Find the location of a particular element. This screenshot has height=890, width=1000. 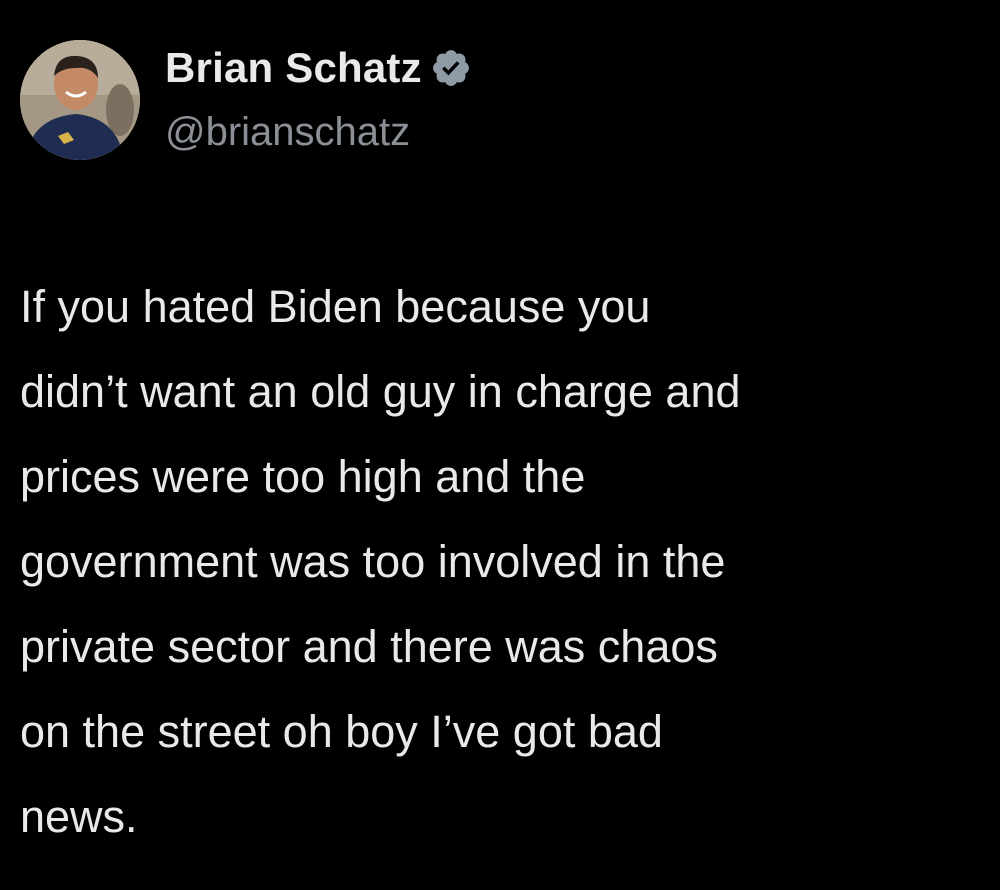

verified-badge-icon is located at coordinates (451, 68).